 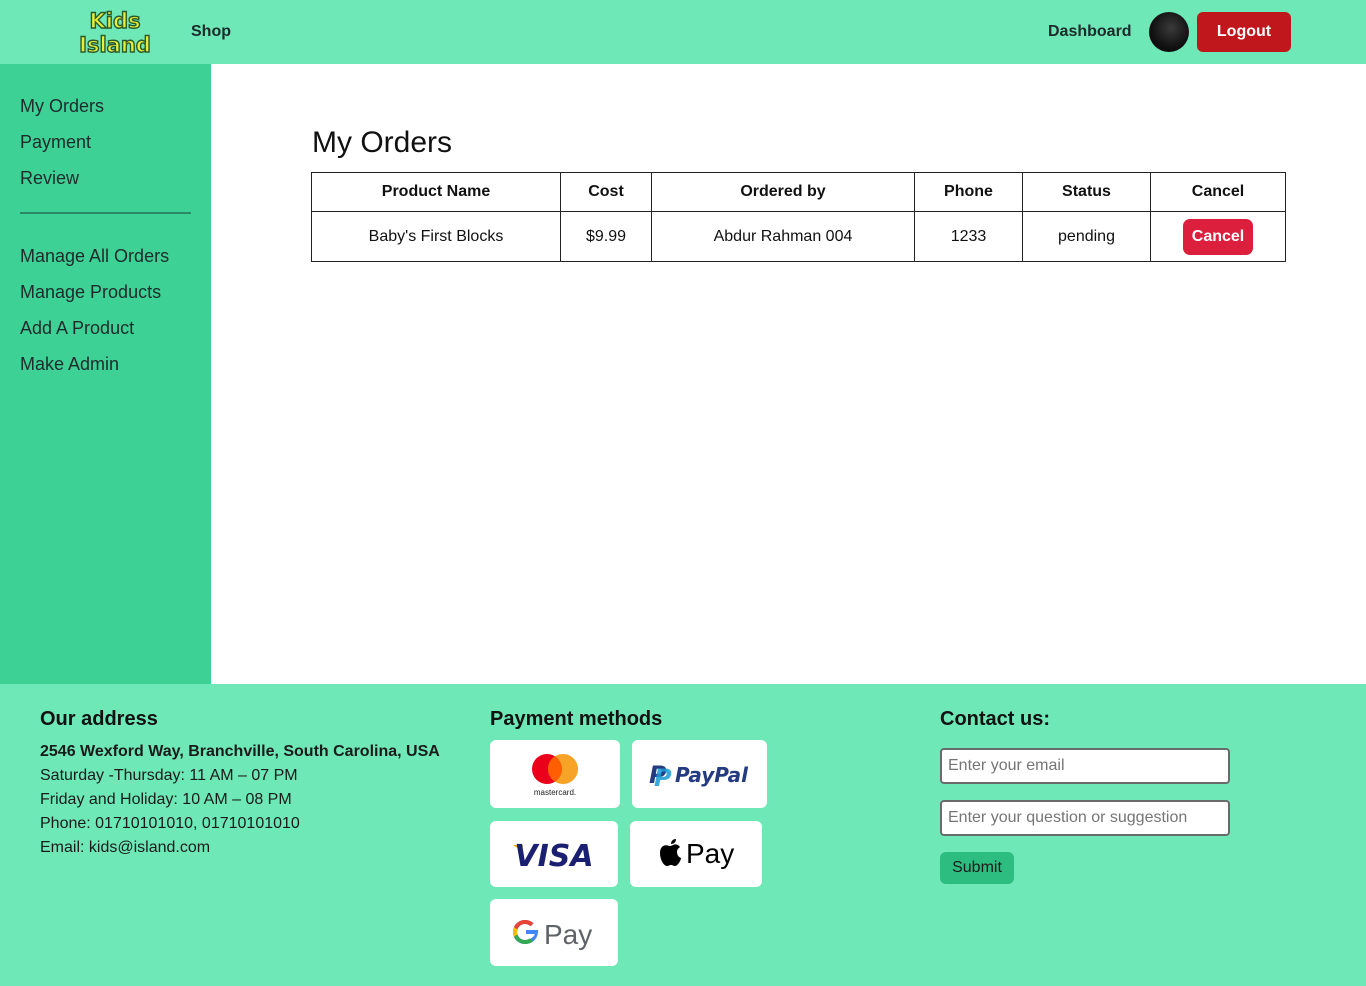 I want to click on visa-icon: VISA, so click(x=553, y=855).